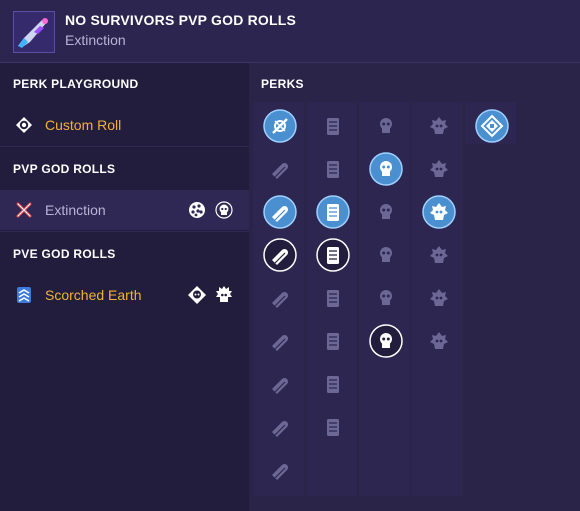 This screenshot has width=580, height=511. I want to click on crossed-swords-icon, so click(24, 210).